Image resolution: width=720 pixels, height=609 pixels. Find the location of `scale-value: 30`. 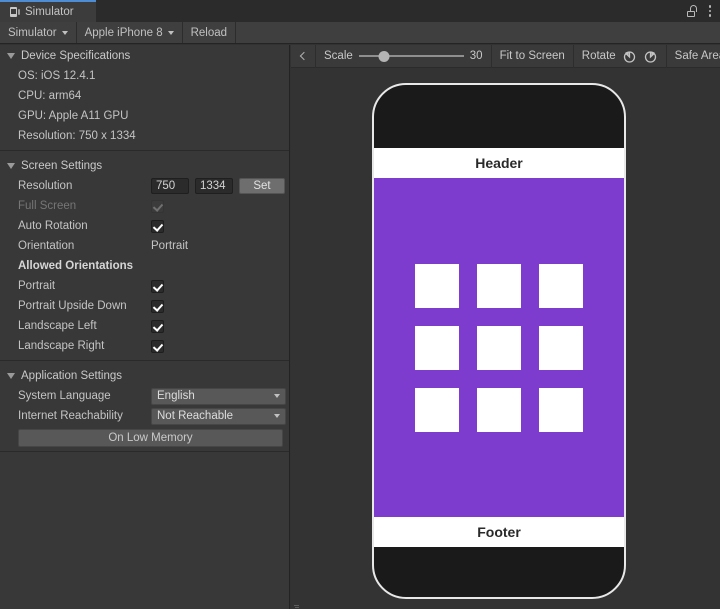

scale-value: 30 is located at coordinates (476, 56).